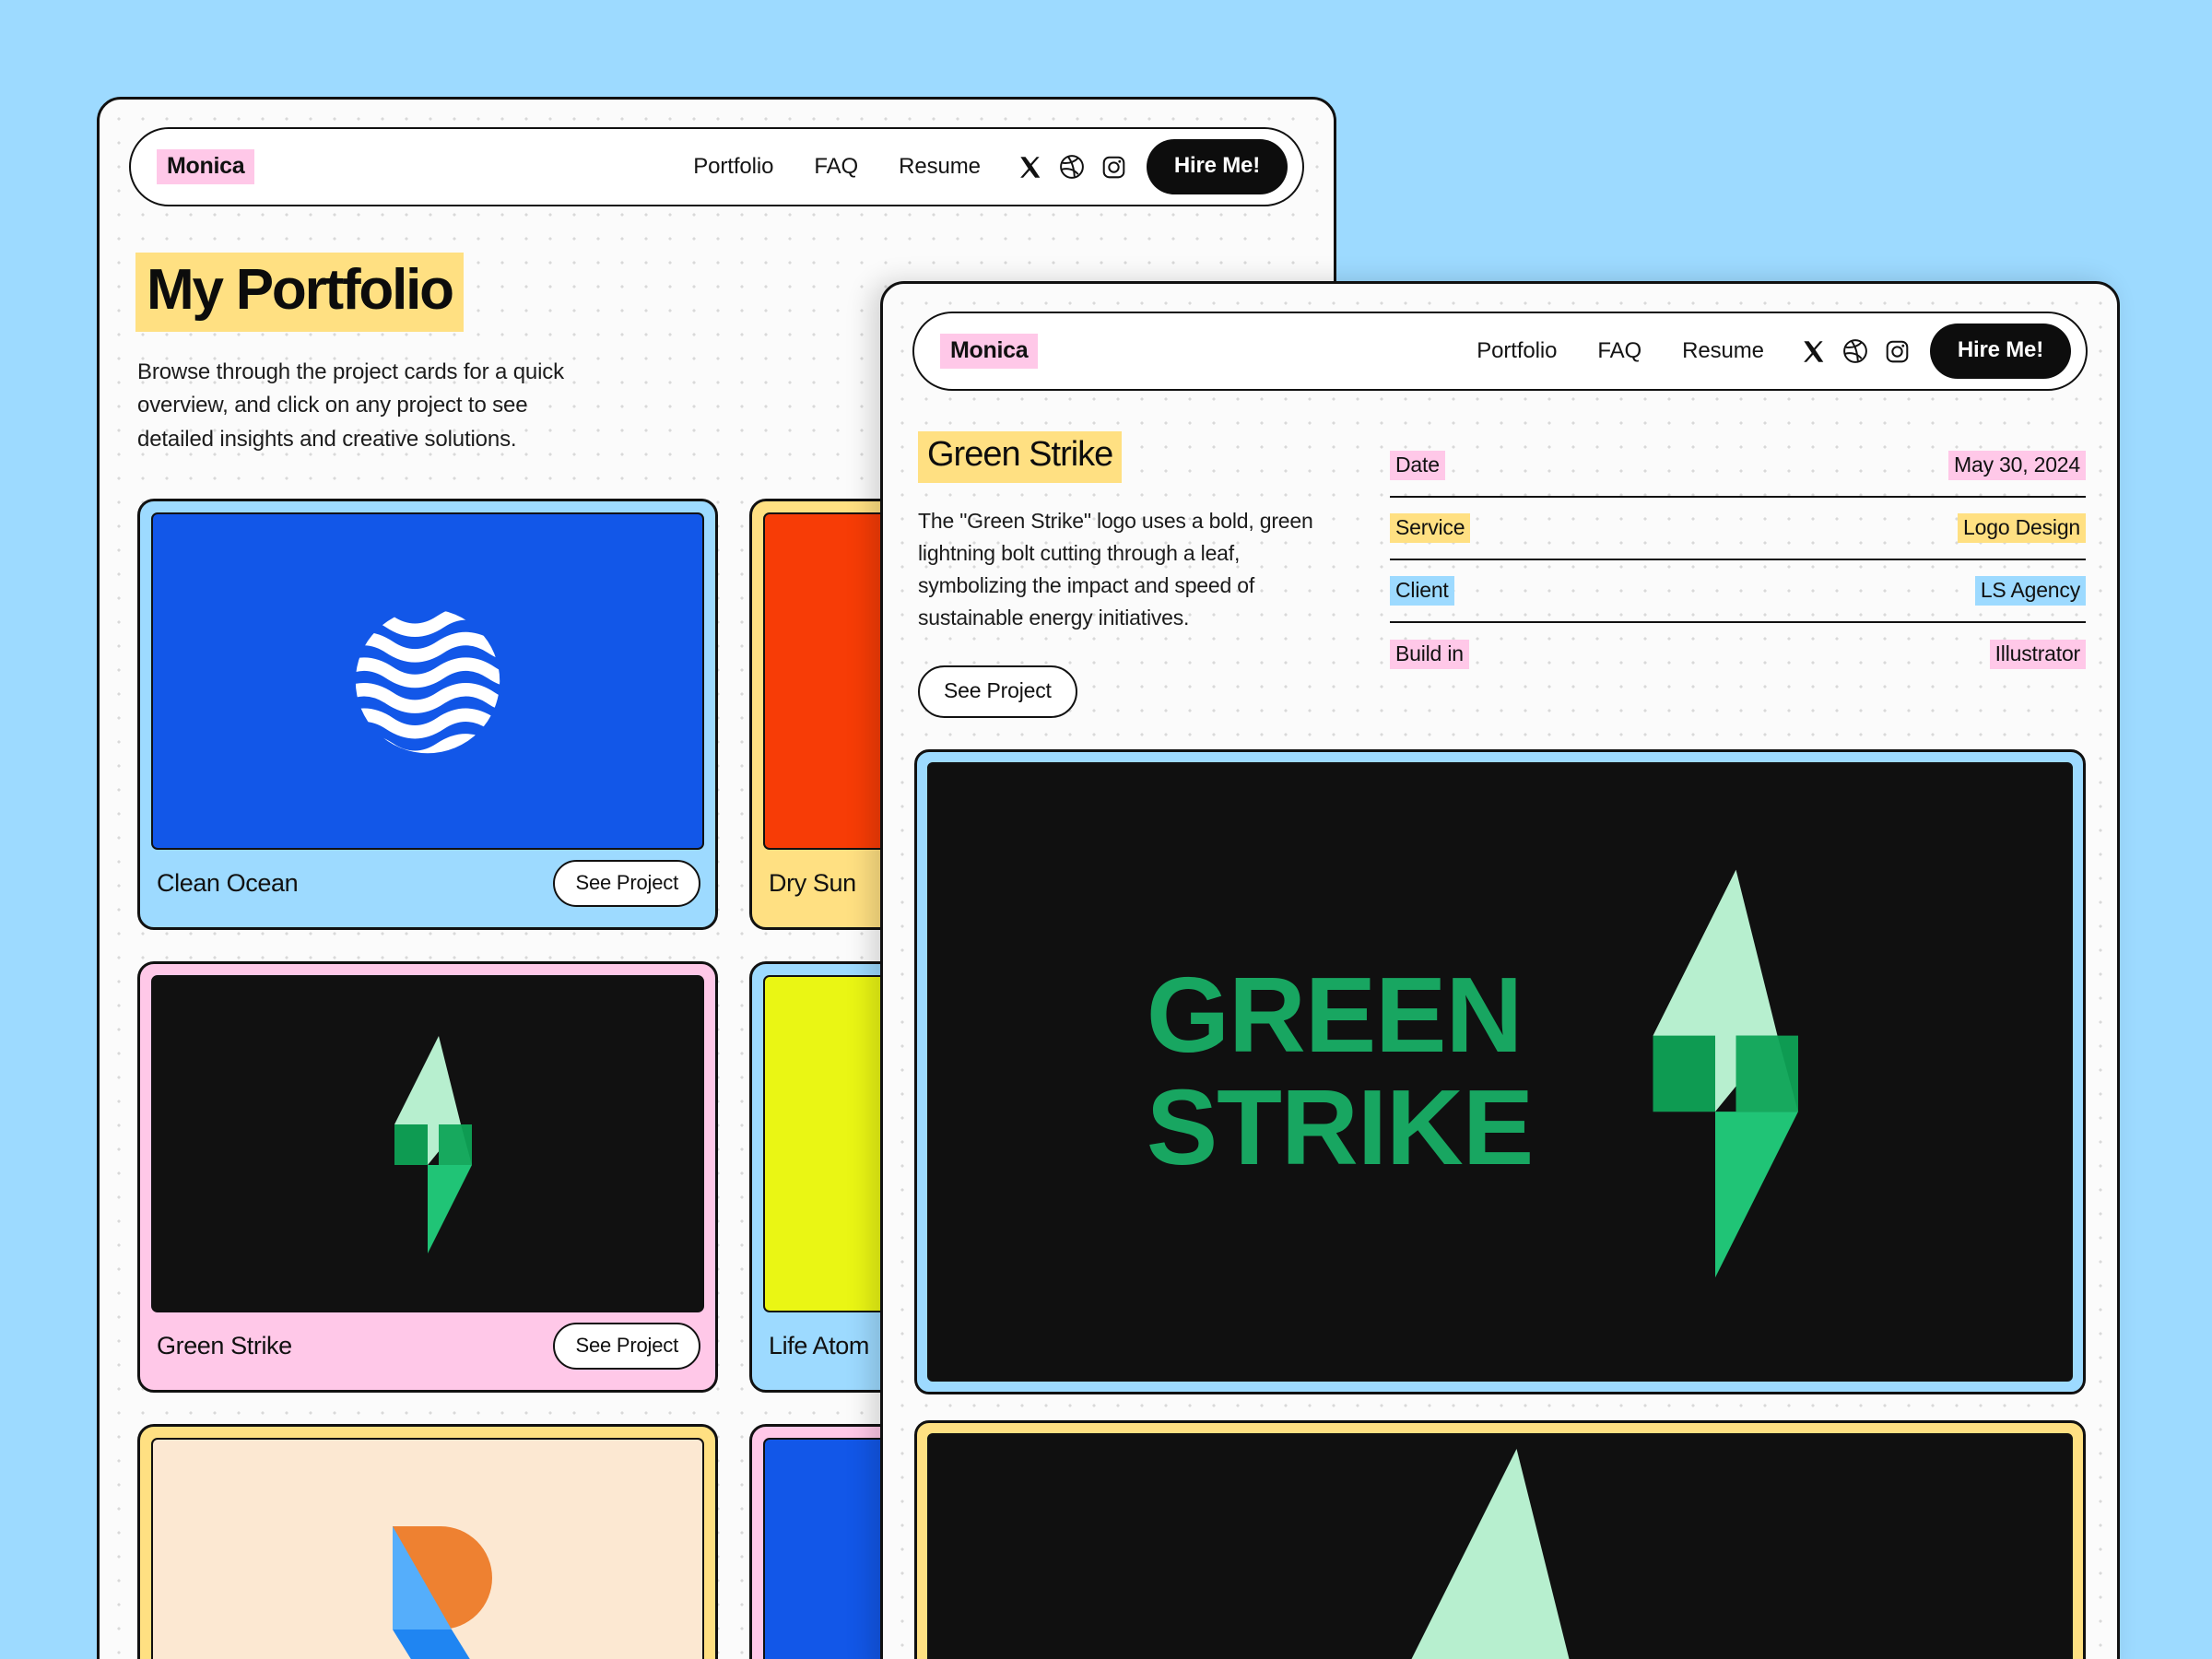 This screenshot has width=2212, height=1659. I want to click on meta-value: Logo Design, so click(2022, 528).